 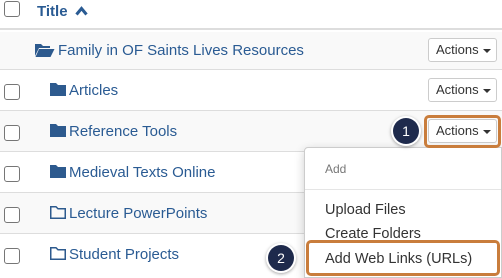 I want to click on select-all-checkbox, so click(x=12, y=9).